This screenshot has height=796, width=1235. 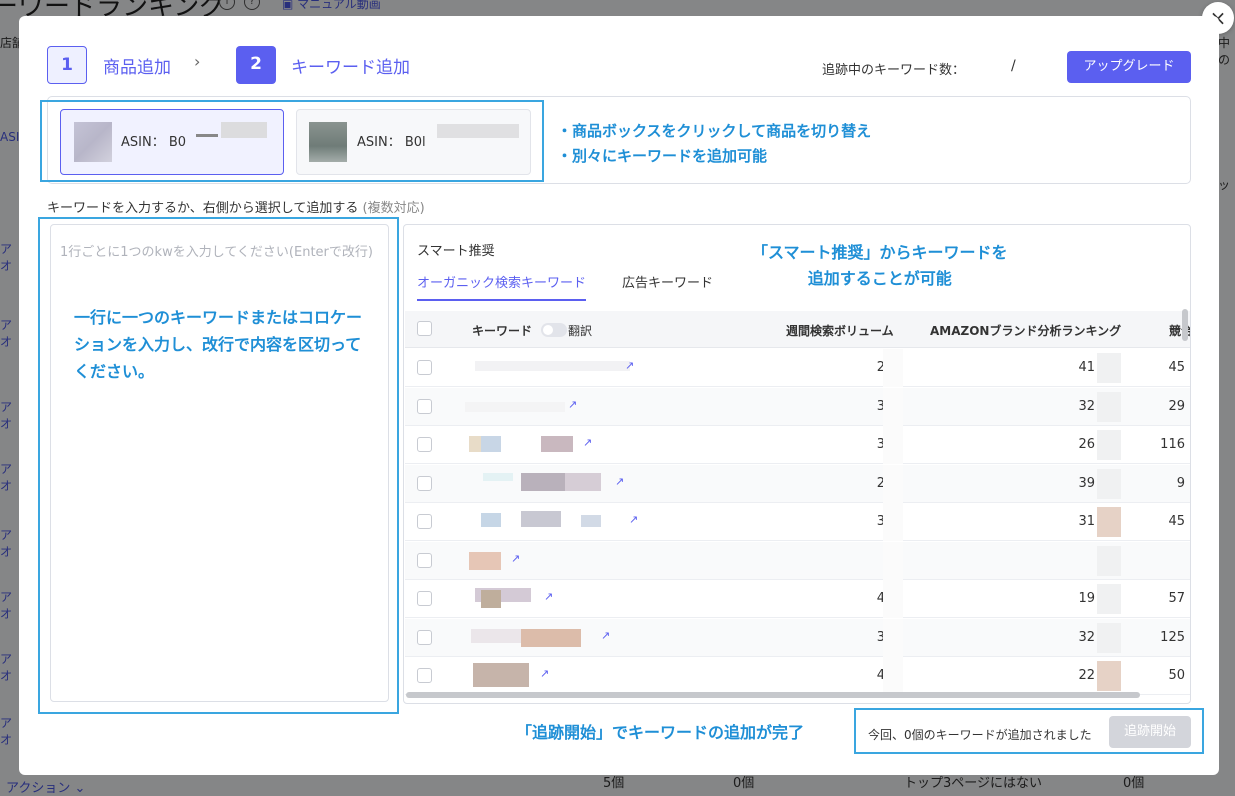 What do you see at coordinates (667, 281) in the screenshot?
I see `tab-ad-keywords: 広告キーワード` at bounding box center [667, 281].